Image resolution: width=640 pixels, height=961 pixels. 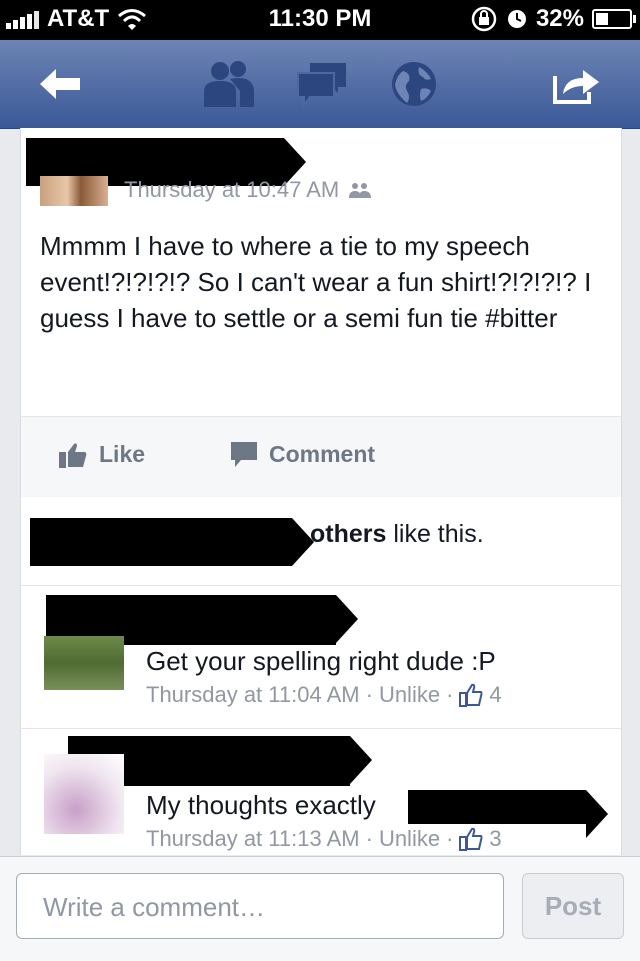 What do you see at coordinates (172, 542) in the screenshot?
I see `redacted-likers` at bounding box center [172, 542].